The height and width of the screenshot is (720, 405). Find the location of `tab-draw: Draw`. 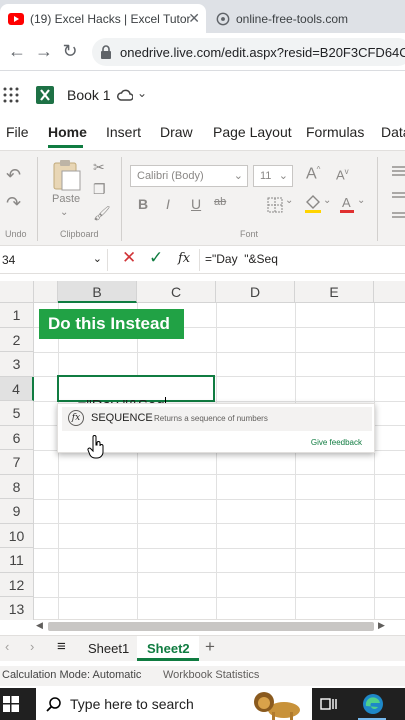

tab-draw: Draw is located at coordinates (176, 132).